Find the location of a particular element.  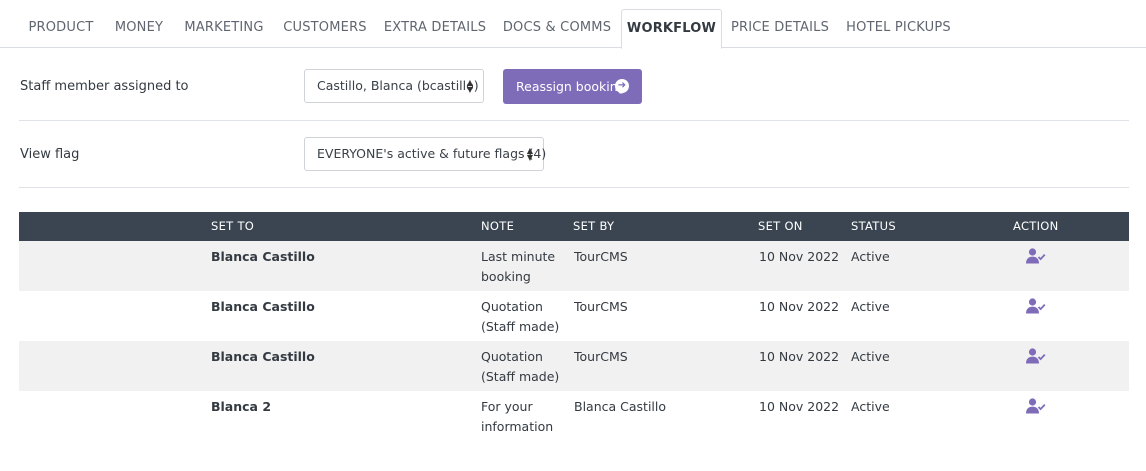

tab-marketing: MARKETING is located at coordinates (224, 24).